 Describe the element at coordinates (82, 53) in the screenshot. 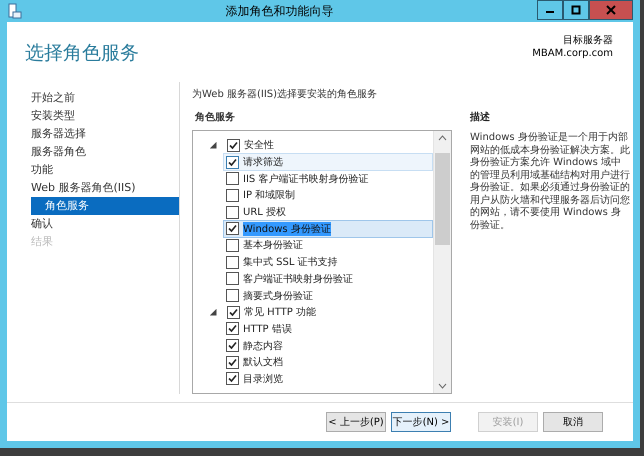

I see `page-title: 选择角色服务` at that location.